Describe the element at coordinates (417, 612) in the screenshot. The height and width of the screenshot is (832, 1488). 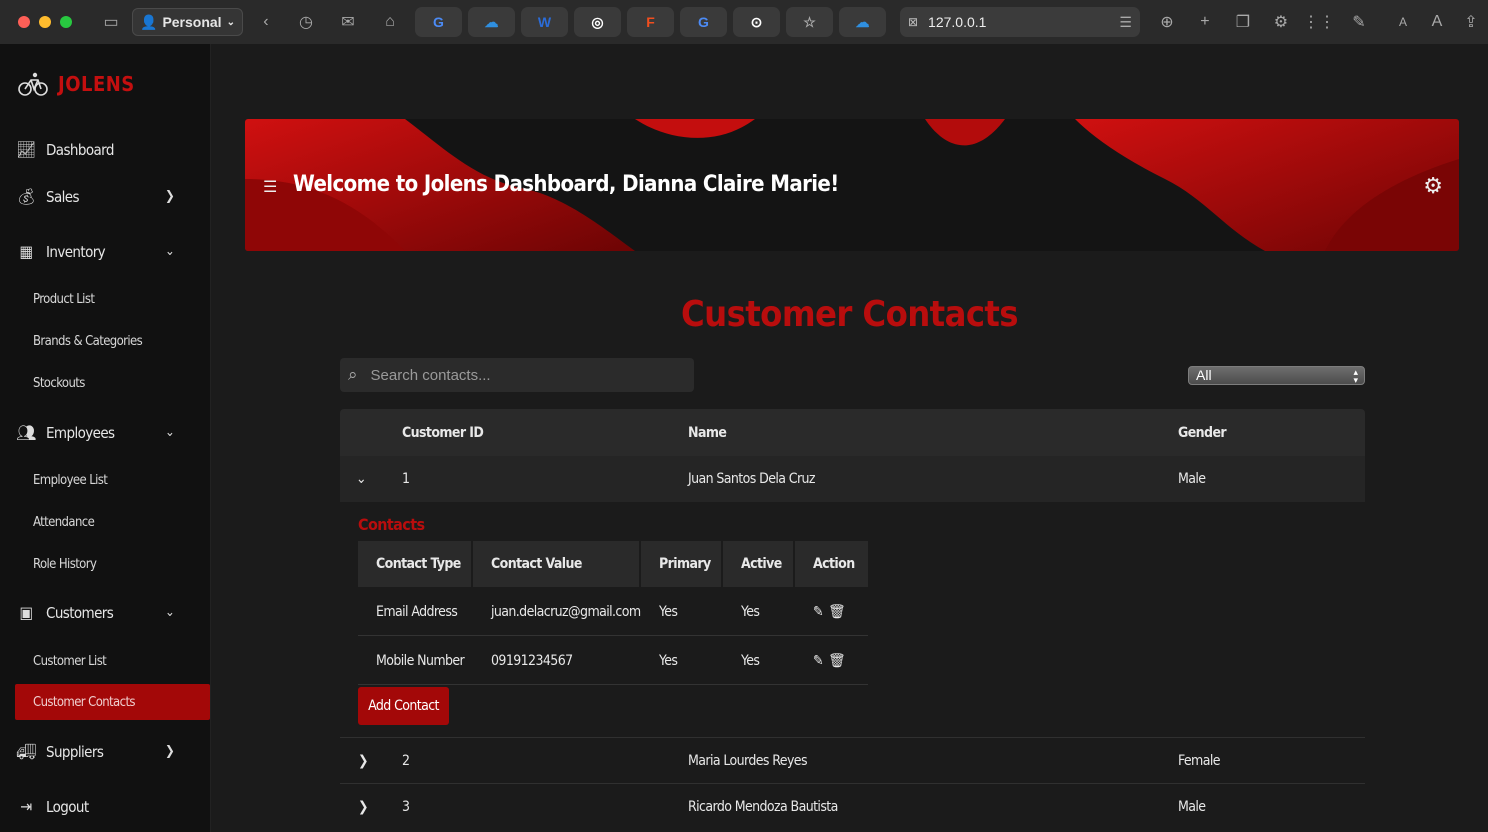
I see `contact-type: Email Address` at that location.